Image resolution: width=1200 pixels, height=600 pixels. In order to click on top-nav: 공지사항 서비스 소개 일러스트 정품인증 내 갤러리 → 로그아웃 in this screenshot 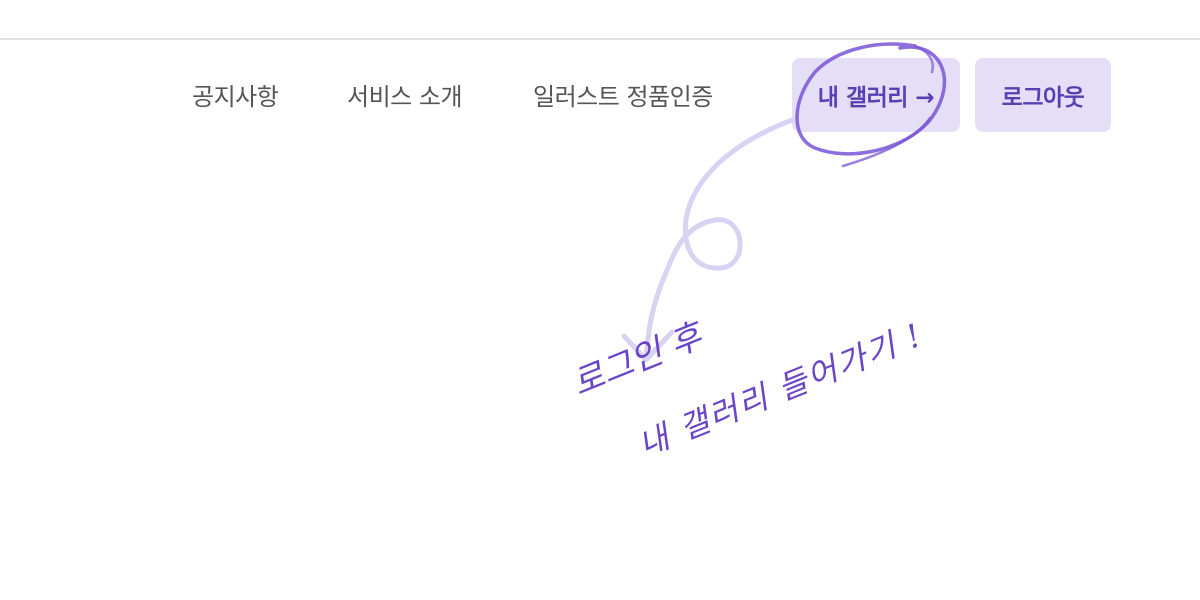, I will do `click(600, 95)`.